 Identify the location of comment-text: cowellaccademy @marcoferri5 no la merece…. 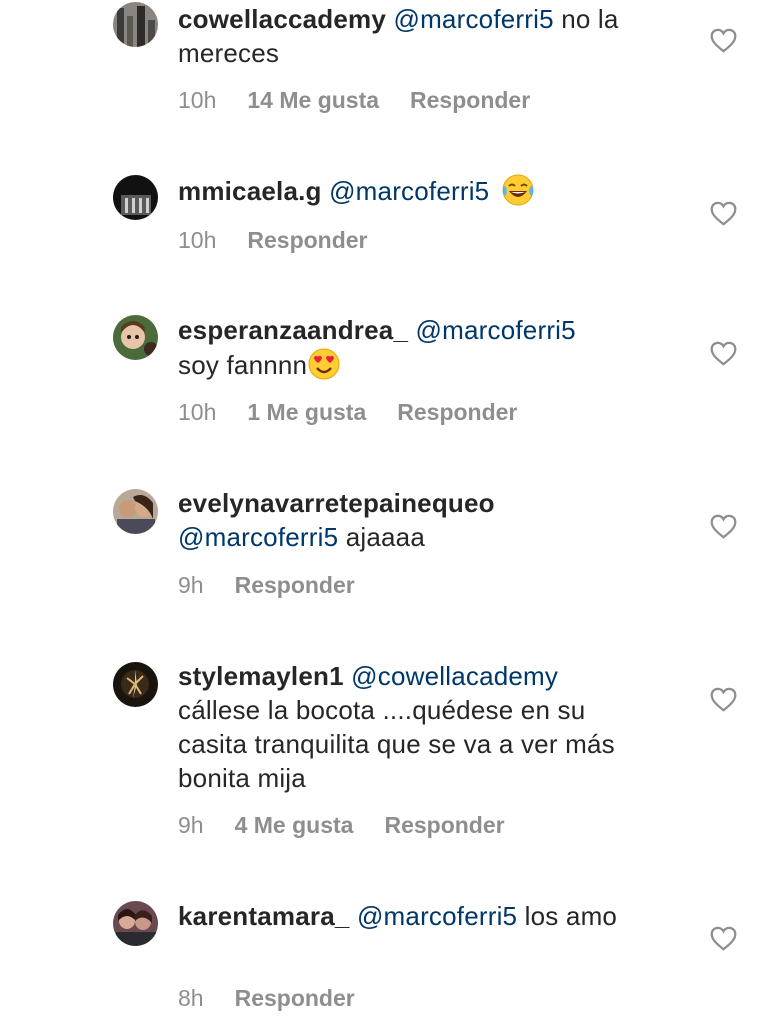
(428, 36).